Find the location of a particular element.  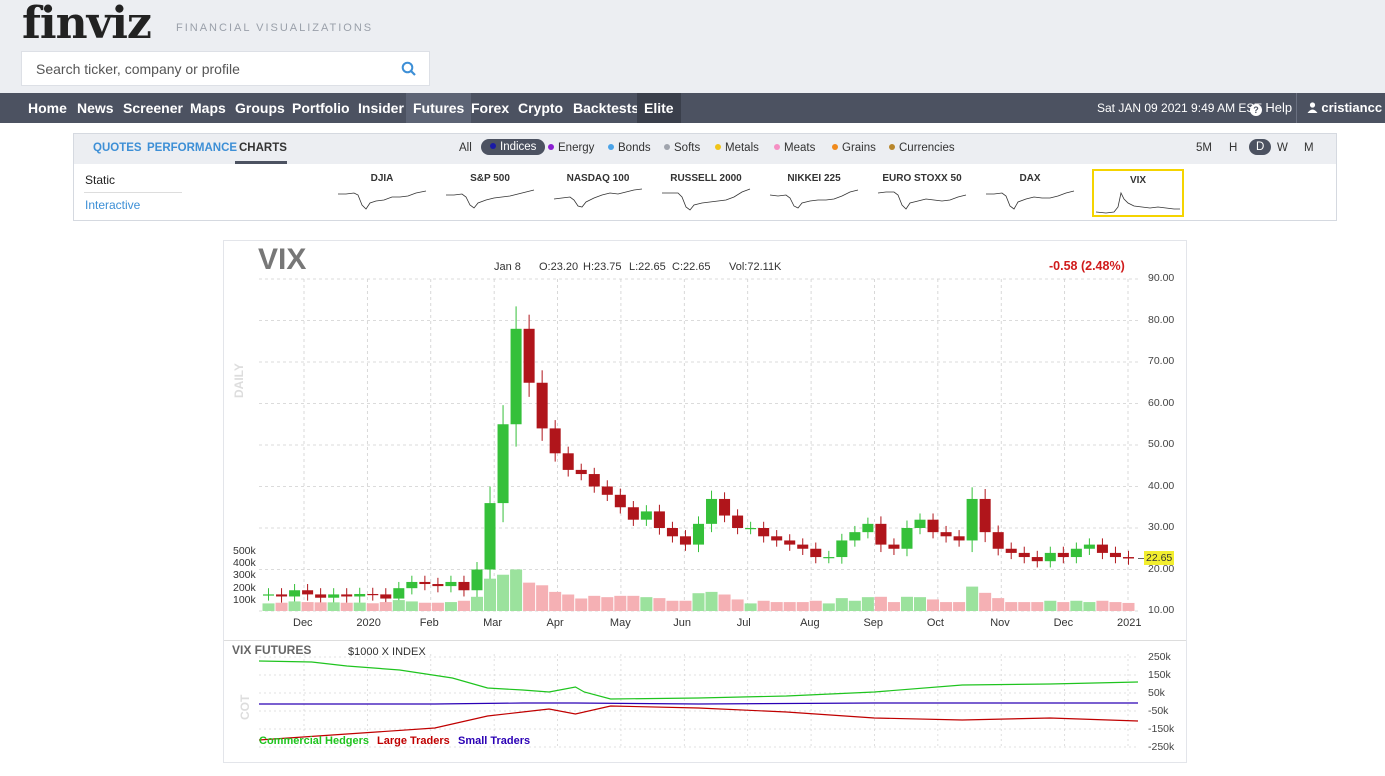

tagline: FINANCIAL VISUALIZATIONS is located at coordinates (275, 28).